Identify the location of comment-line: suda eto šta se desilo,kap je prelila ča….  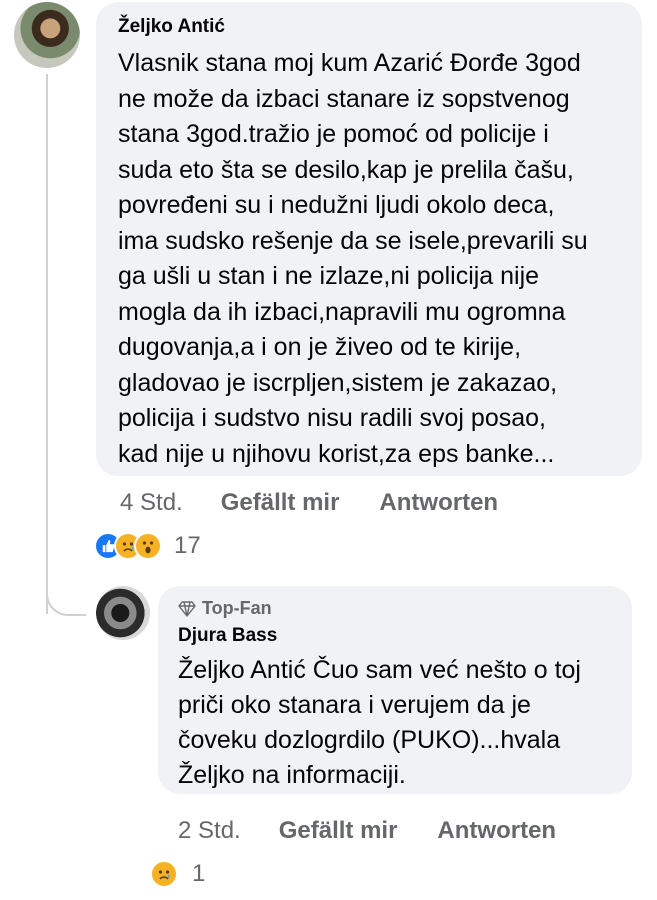
(346, 169).